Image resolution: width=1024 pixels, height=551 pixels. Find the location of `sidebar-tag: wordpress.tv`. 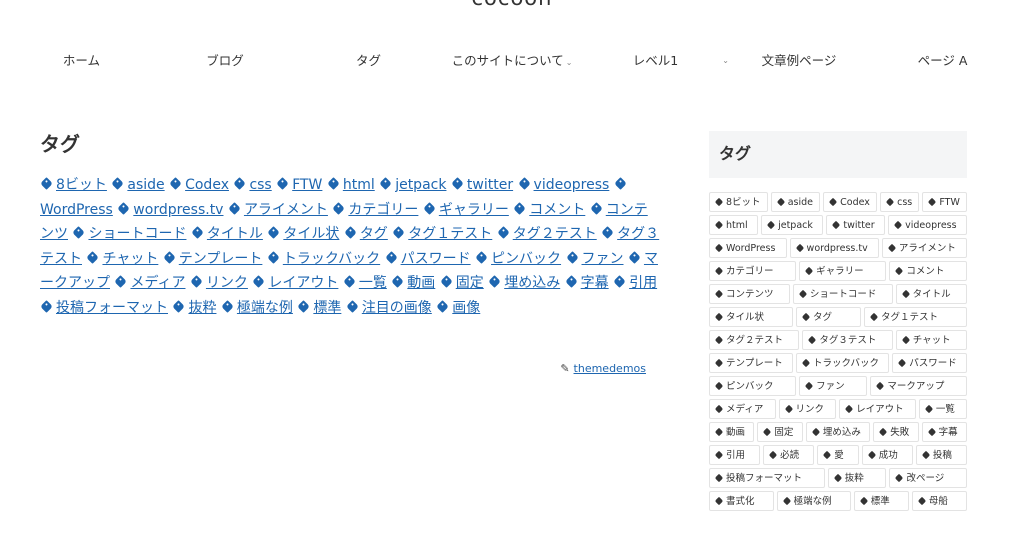

sidebar-tag: wordpress.tv is located at coordinates (834, 248).